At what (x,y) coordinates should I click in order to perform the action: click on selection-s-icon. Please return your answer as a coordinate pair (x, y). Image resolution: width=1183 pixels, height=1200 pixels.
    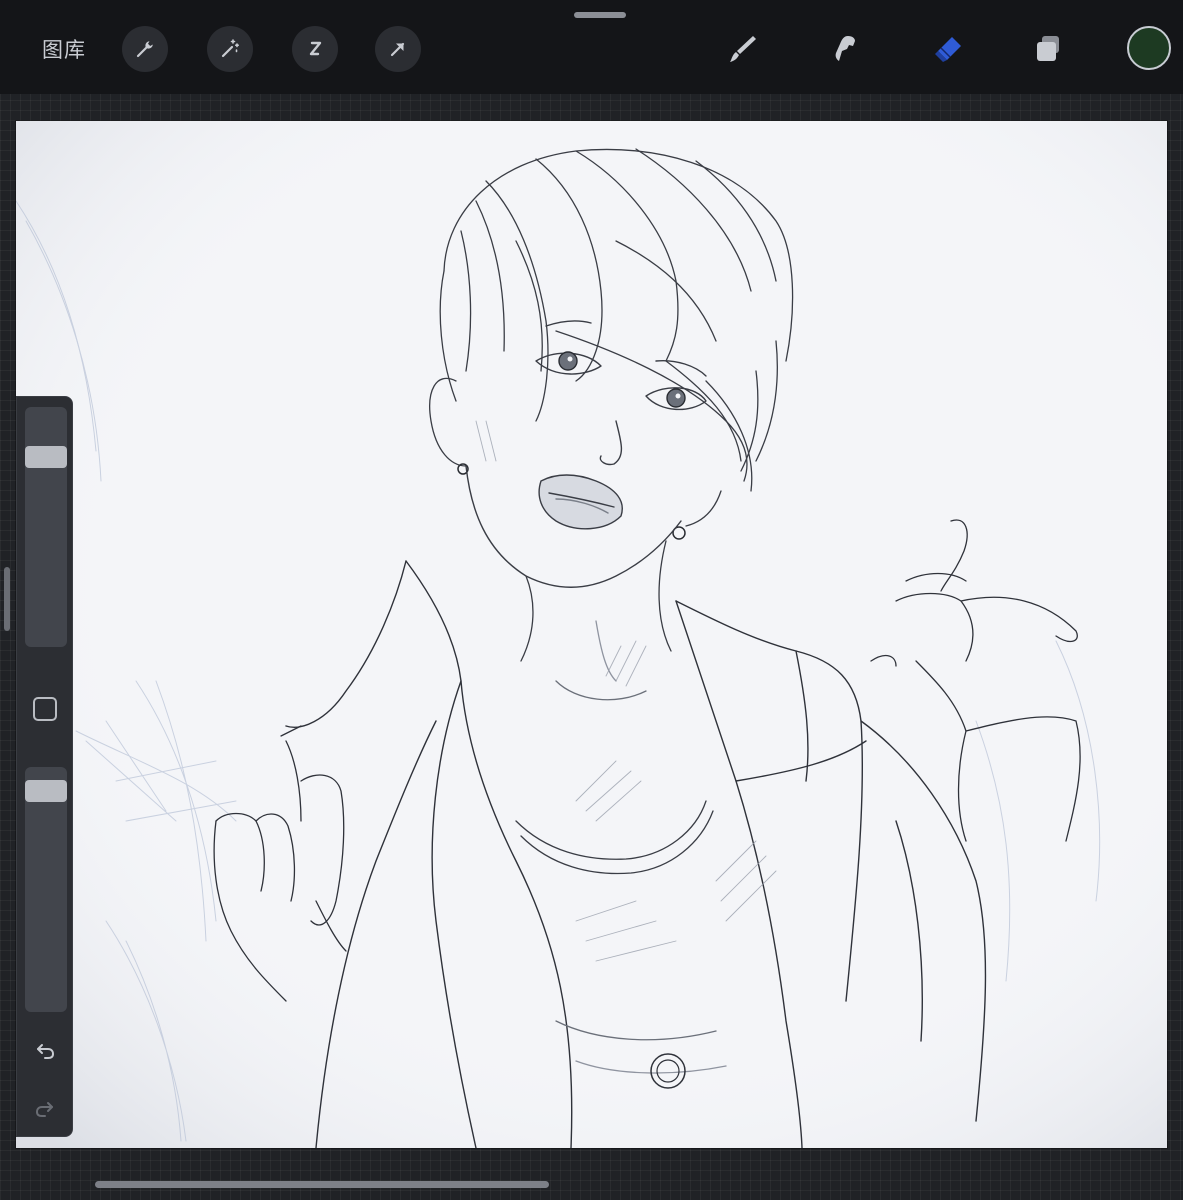
    Looking at the image, I should click on (315, 48).